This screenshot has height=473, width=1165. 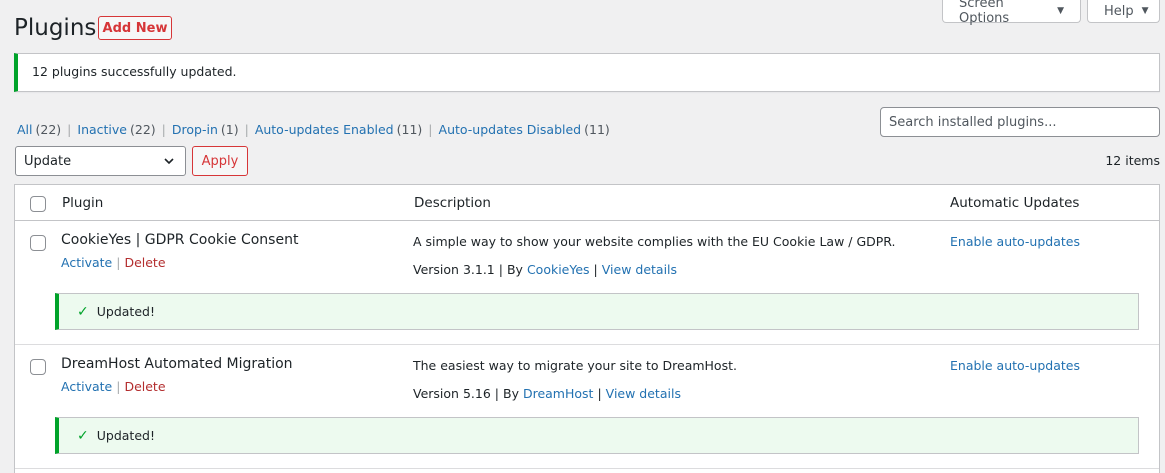 What do you see at coordinates (1132, 160) in the screenshot?
I see `items-count: 12 items` at bounding box center [1132, 160].